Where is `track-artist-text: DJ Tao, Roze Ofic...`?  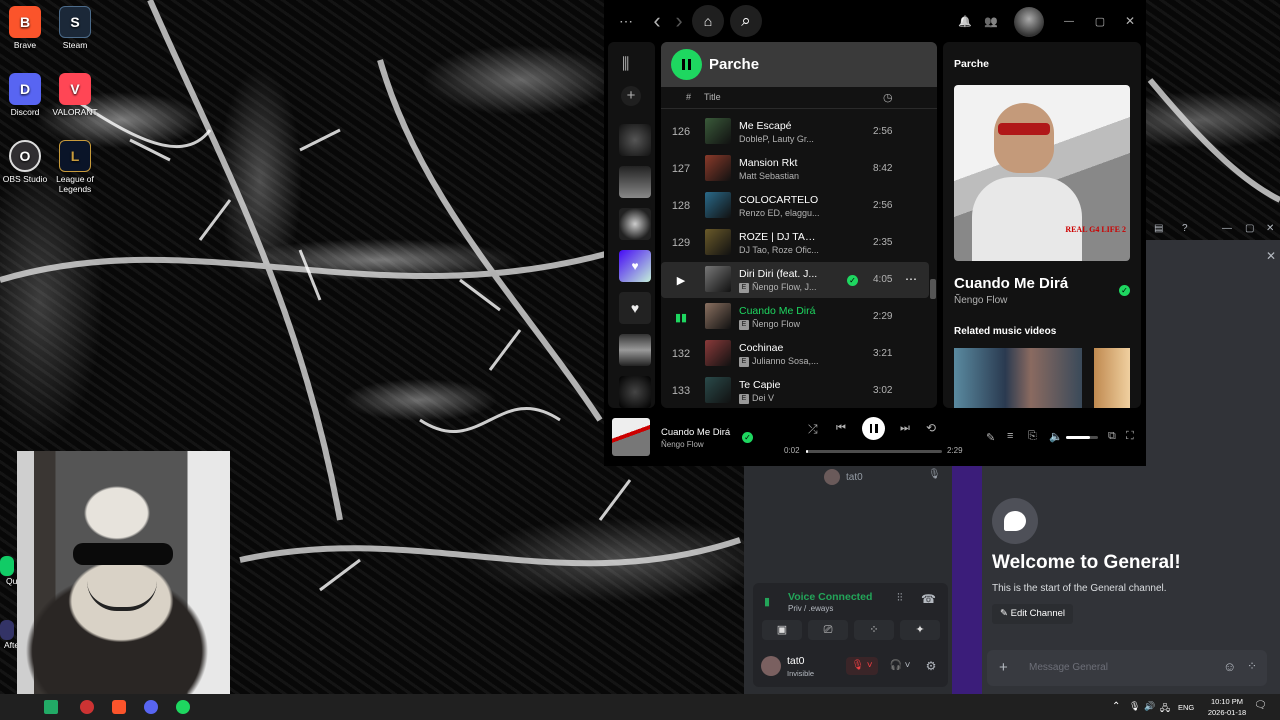 track-artist-text: DJ Tao, Roze Ofic... is located at coordinates (779, 250).